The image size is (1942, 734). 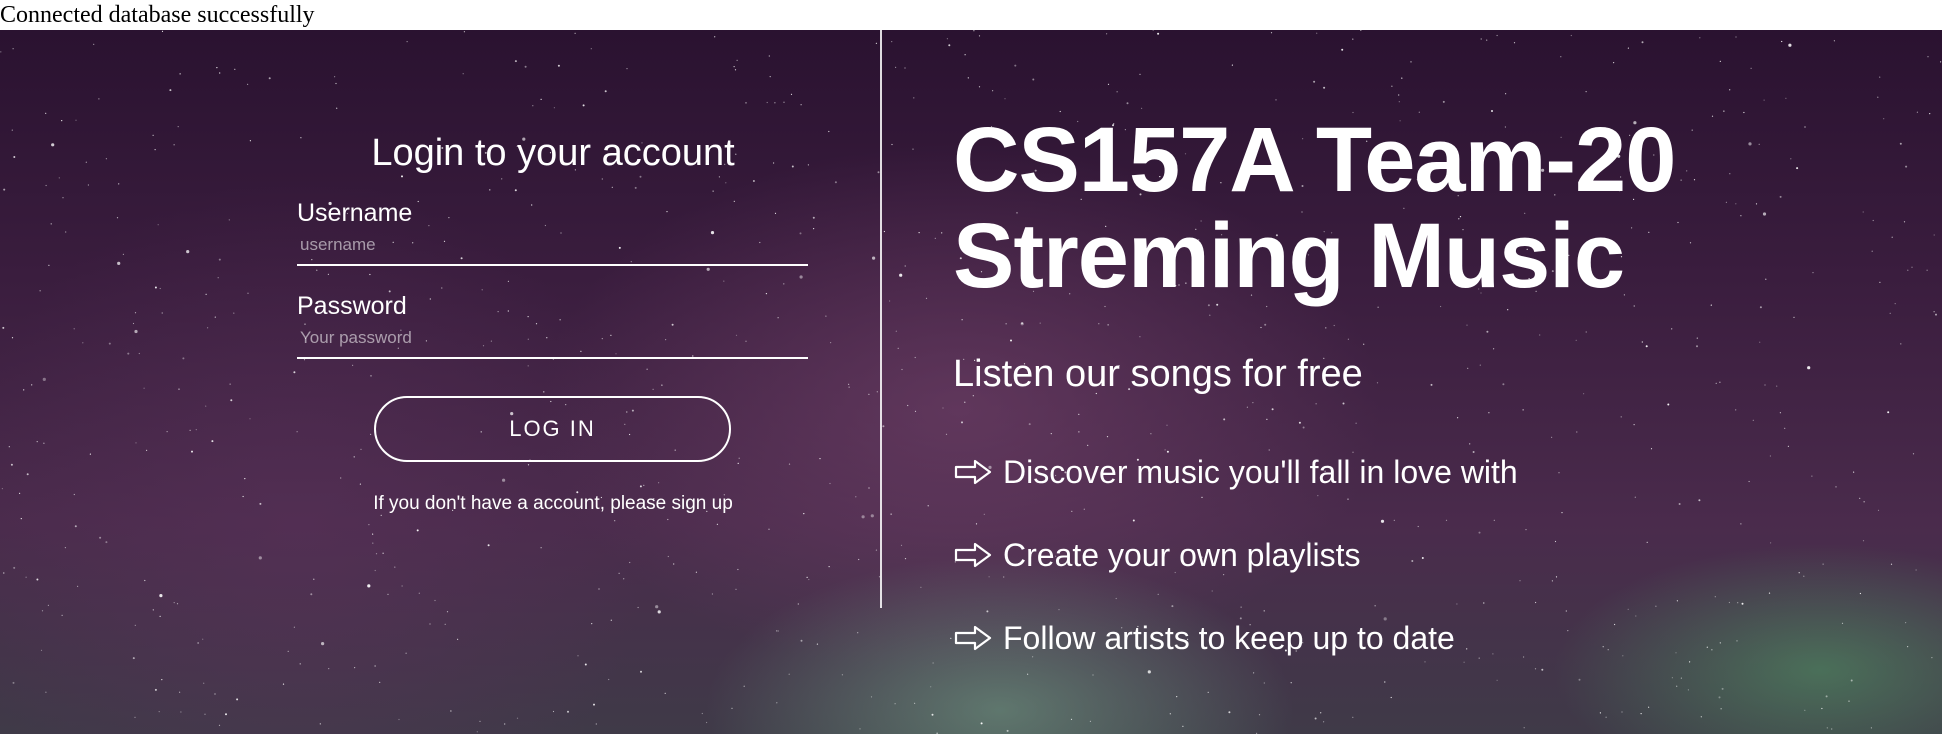 I want to click on tagline: Listen our songs for free, so click(x=1158, y=374).